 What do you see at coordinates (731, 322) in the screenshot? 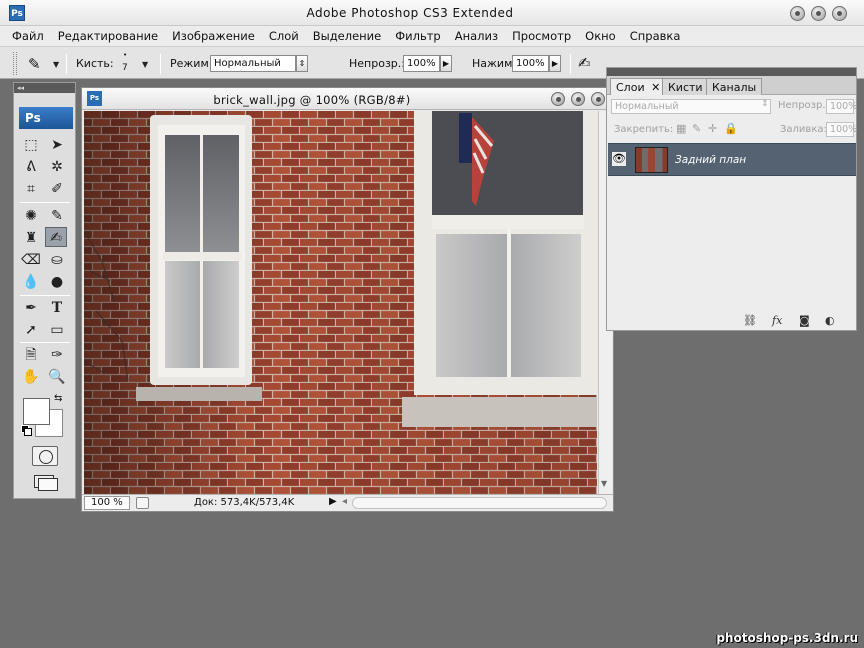
I see `layers-footer: ⛓ fx ◙ ◐` at bounding box center [731, 322].